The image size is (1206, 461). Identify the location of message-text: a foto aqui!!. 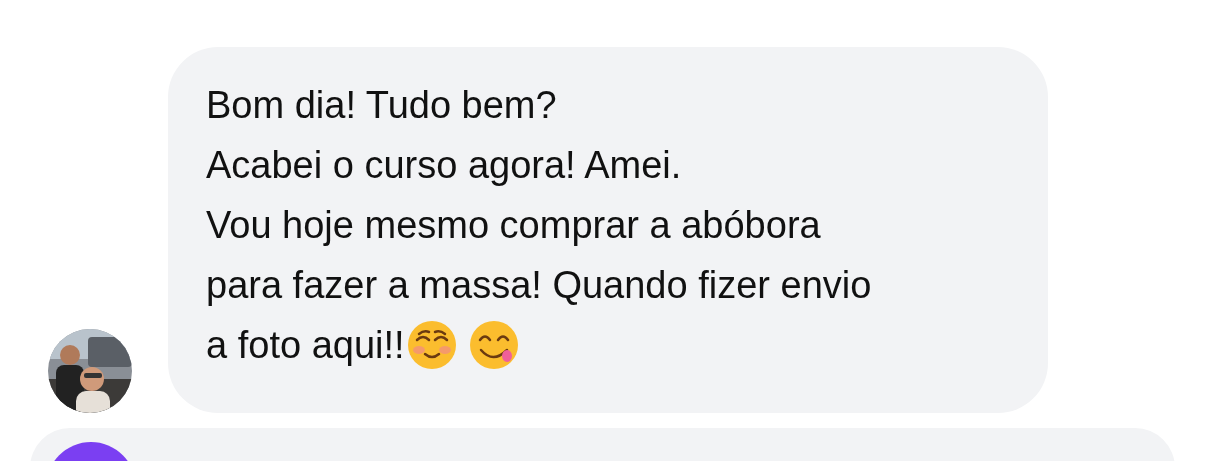
(305, 345).